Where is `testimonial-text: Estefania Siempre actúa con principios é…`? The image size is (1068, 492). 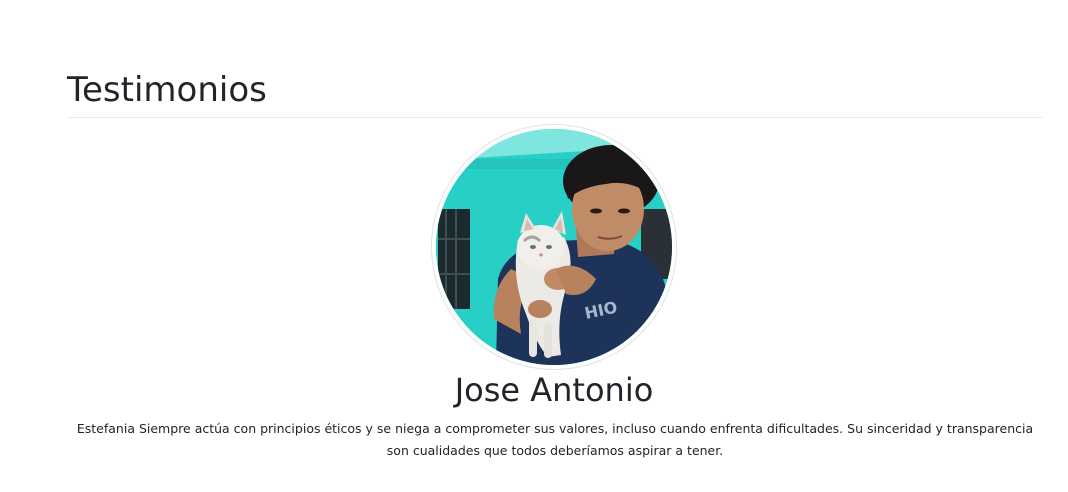 testimonial-text: Estefania Siempre actúa con principios é… is located at coordinates (555, 439).